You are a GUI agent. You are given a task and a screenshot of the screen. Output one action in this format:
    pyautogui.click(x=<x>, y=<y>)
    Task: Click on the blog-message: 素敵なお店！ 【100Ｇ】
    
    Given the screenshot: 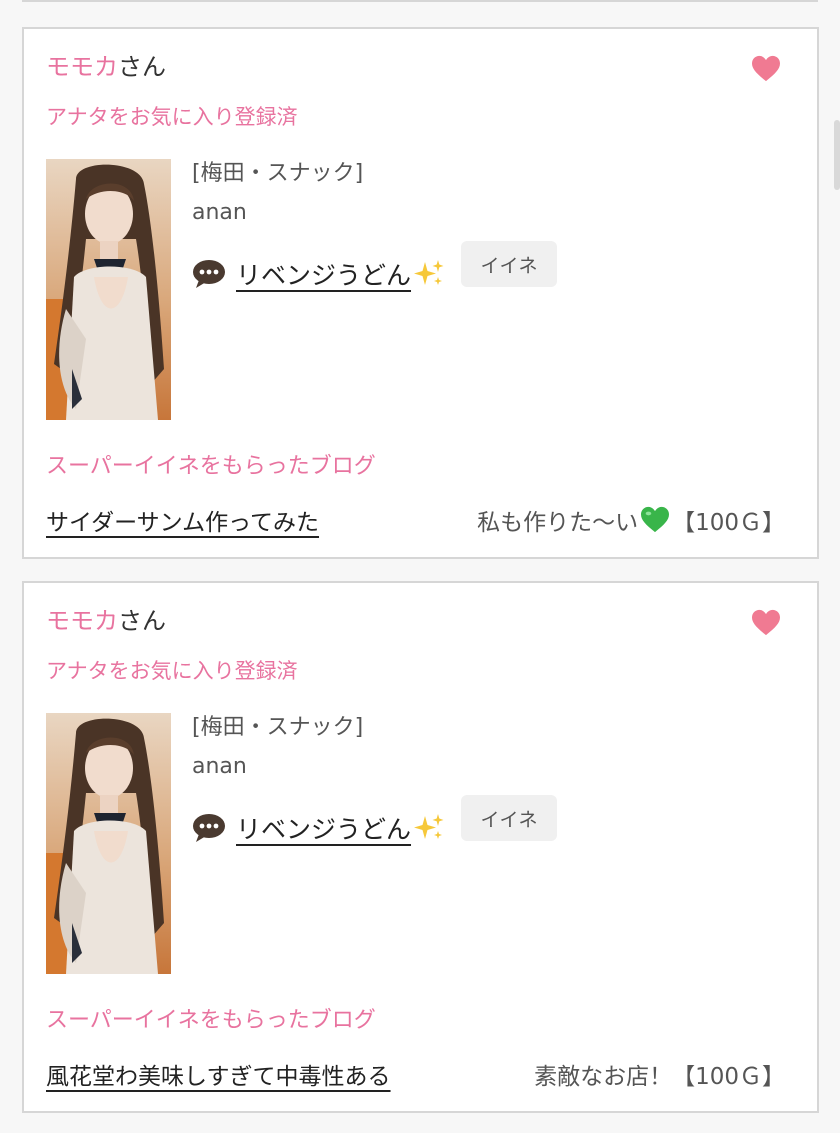 What is the action you would take?
    pyautogui.click(x=659, y=1074)
    